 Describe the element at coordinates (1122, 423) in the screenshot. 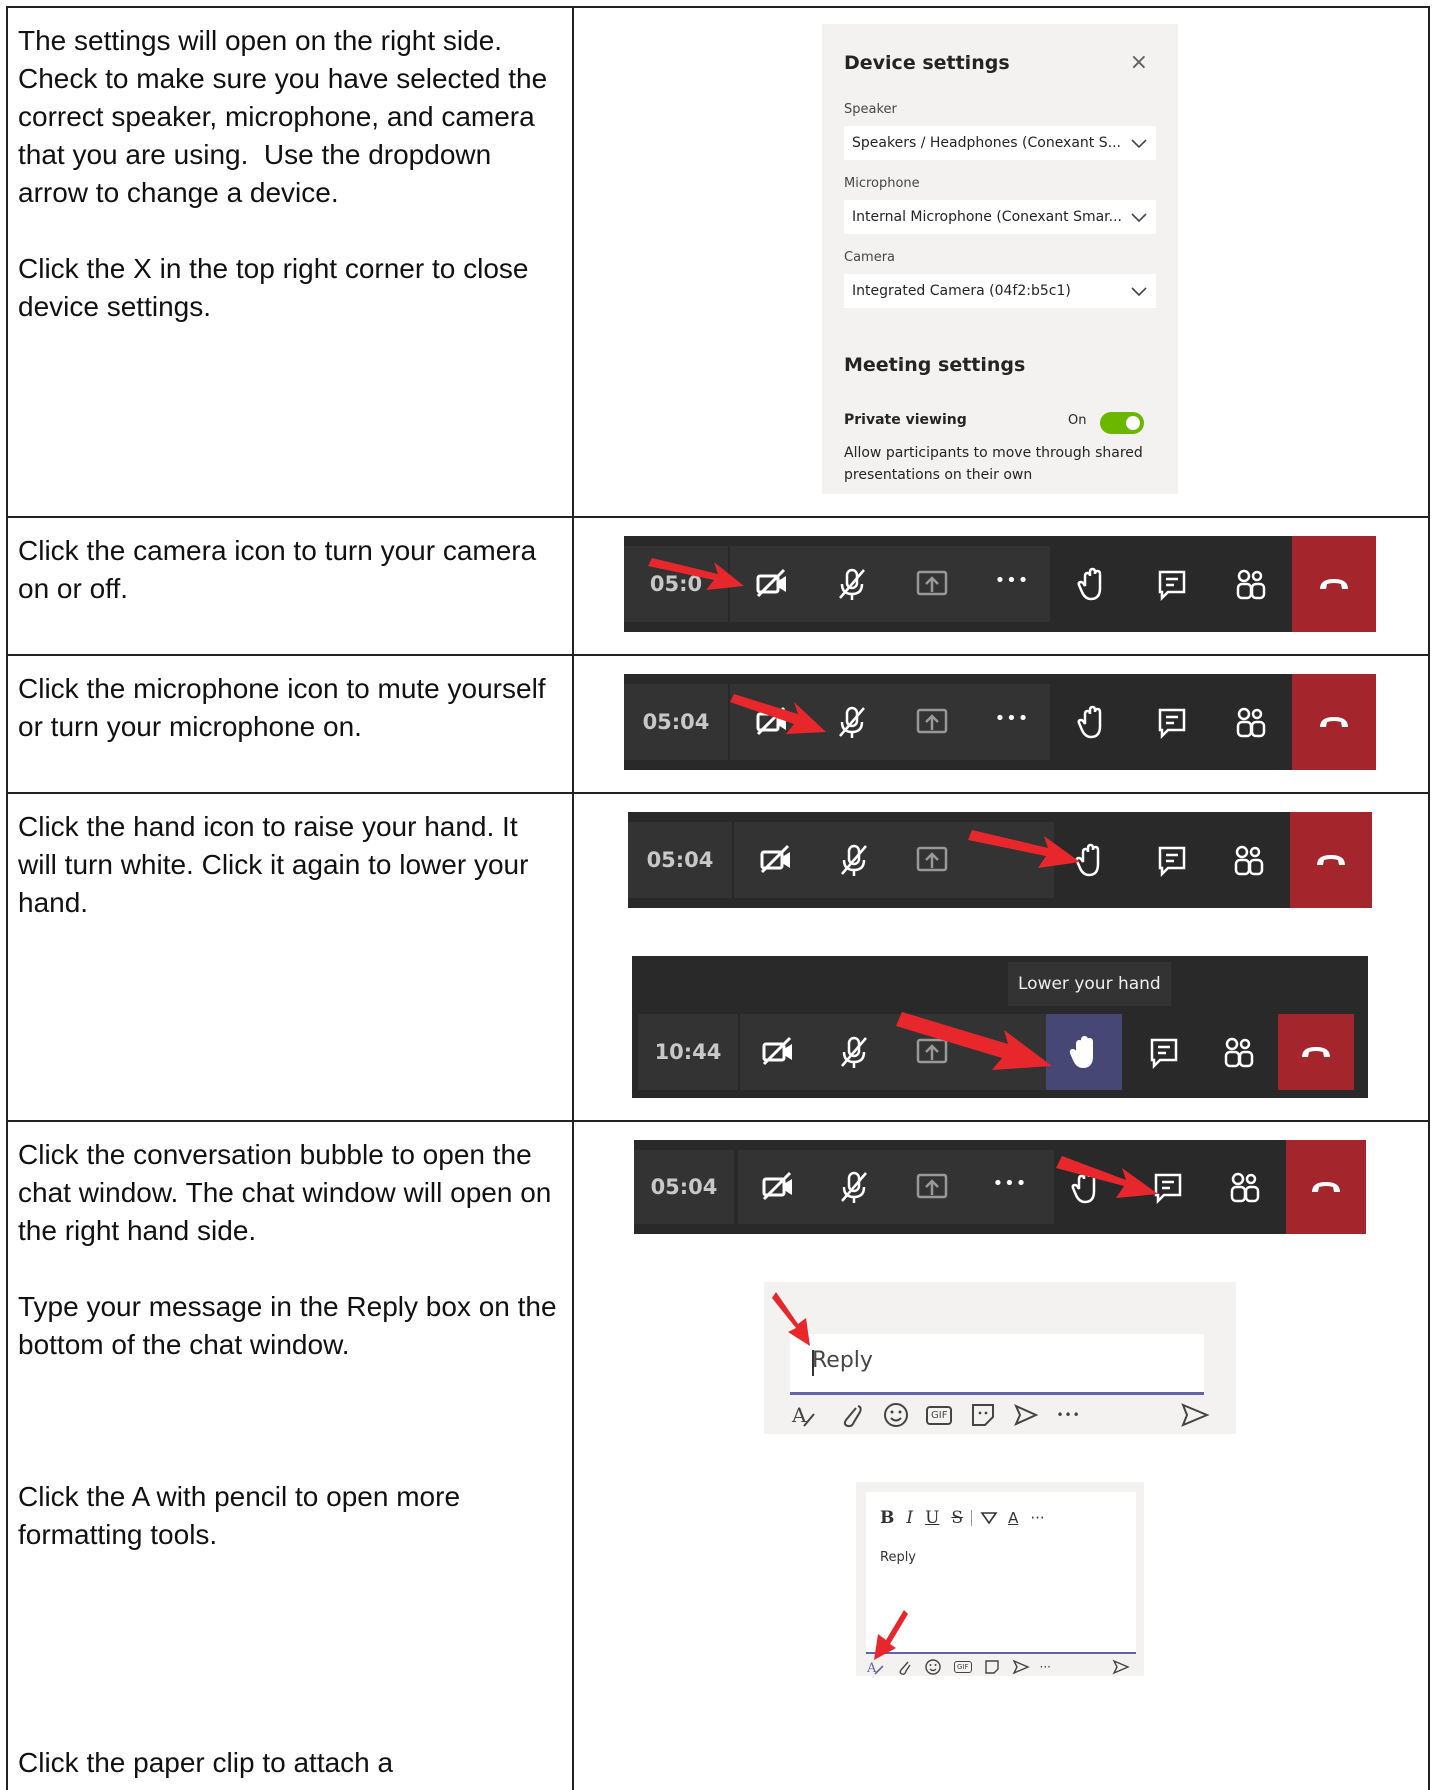

I see `private-viewing-toggle` at that location.